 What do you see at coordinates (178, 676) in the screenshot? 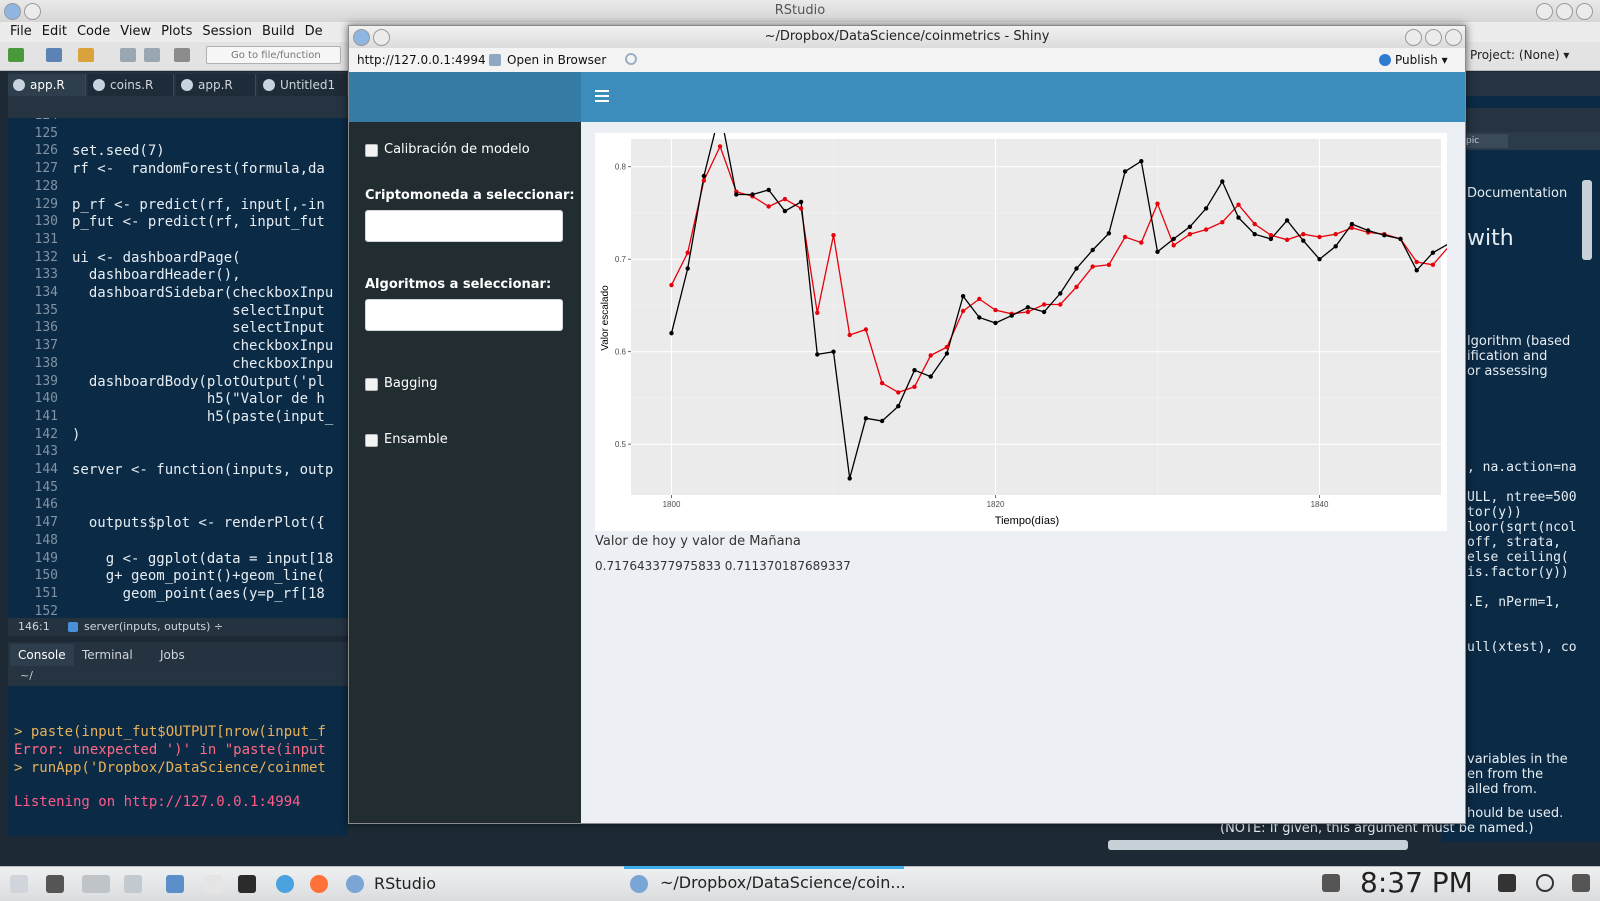
I see `console-path: ~/` at bounding box center [178, 676].